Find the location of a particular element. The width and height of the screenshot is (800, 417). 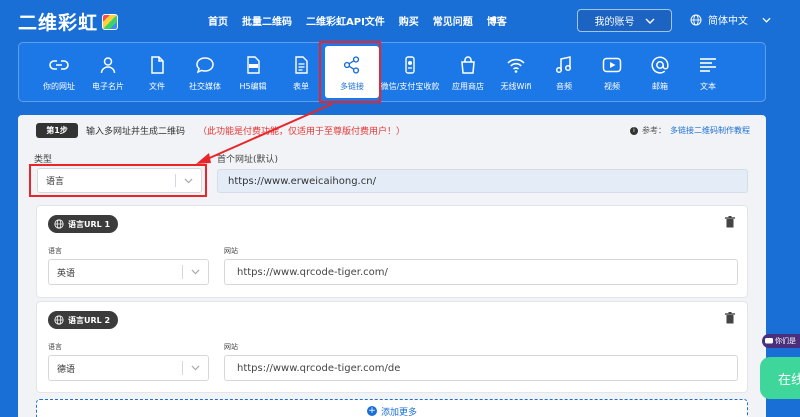

tool-form: 表单 is located at coordinates (301, 72).